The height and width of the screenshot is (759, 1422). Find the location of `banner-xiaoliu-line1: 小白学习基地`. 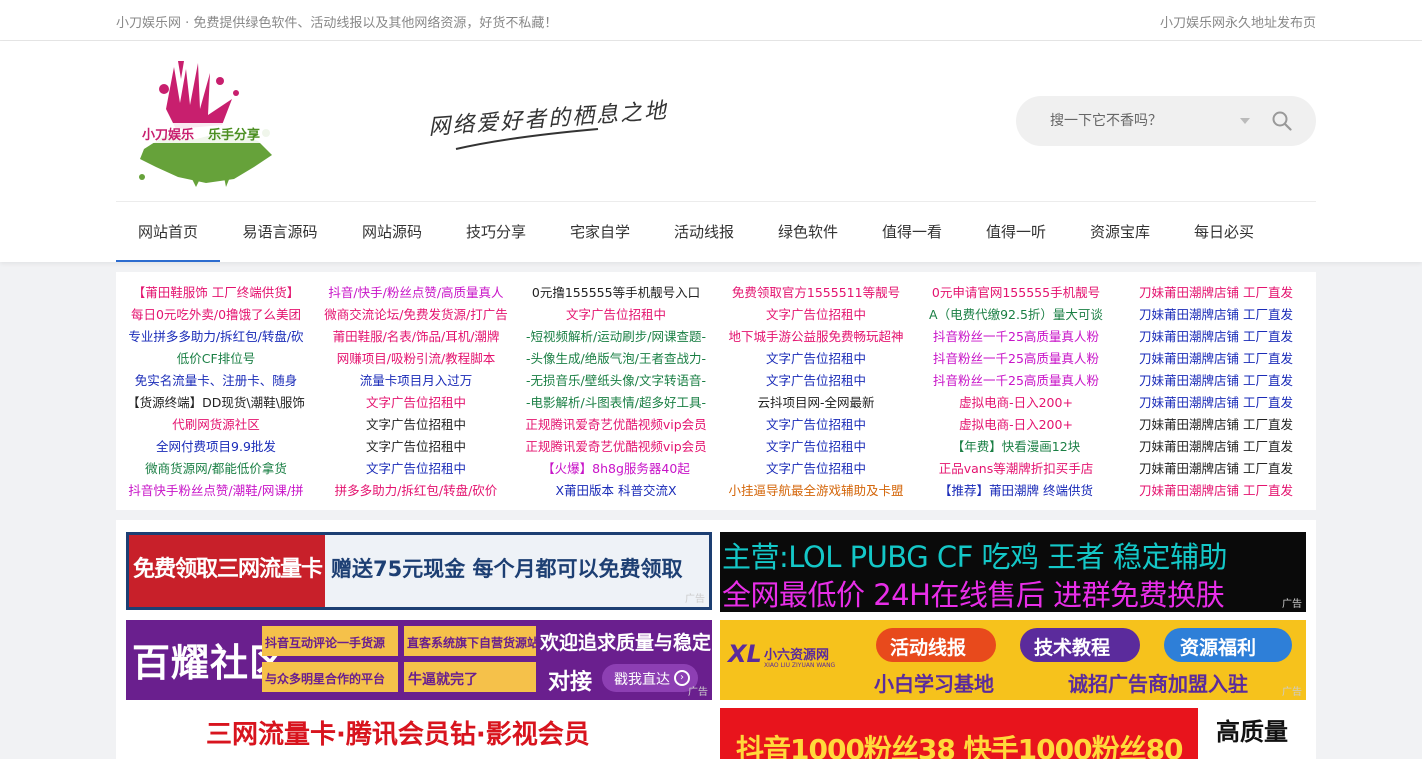

banner-xiaoliu-line1: 小白学习基地 is located at coordinates (934, 684).